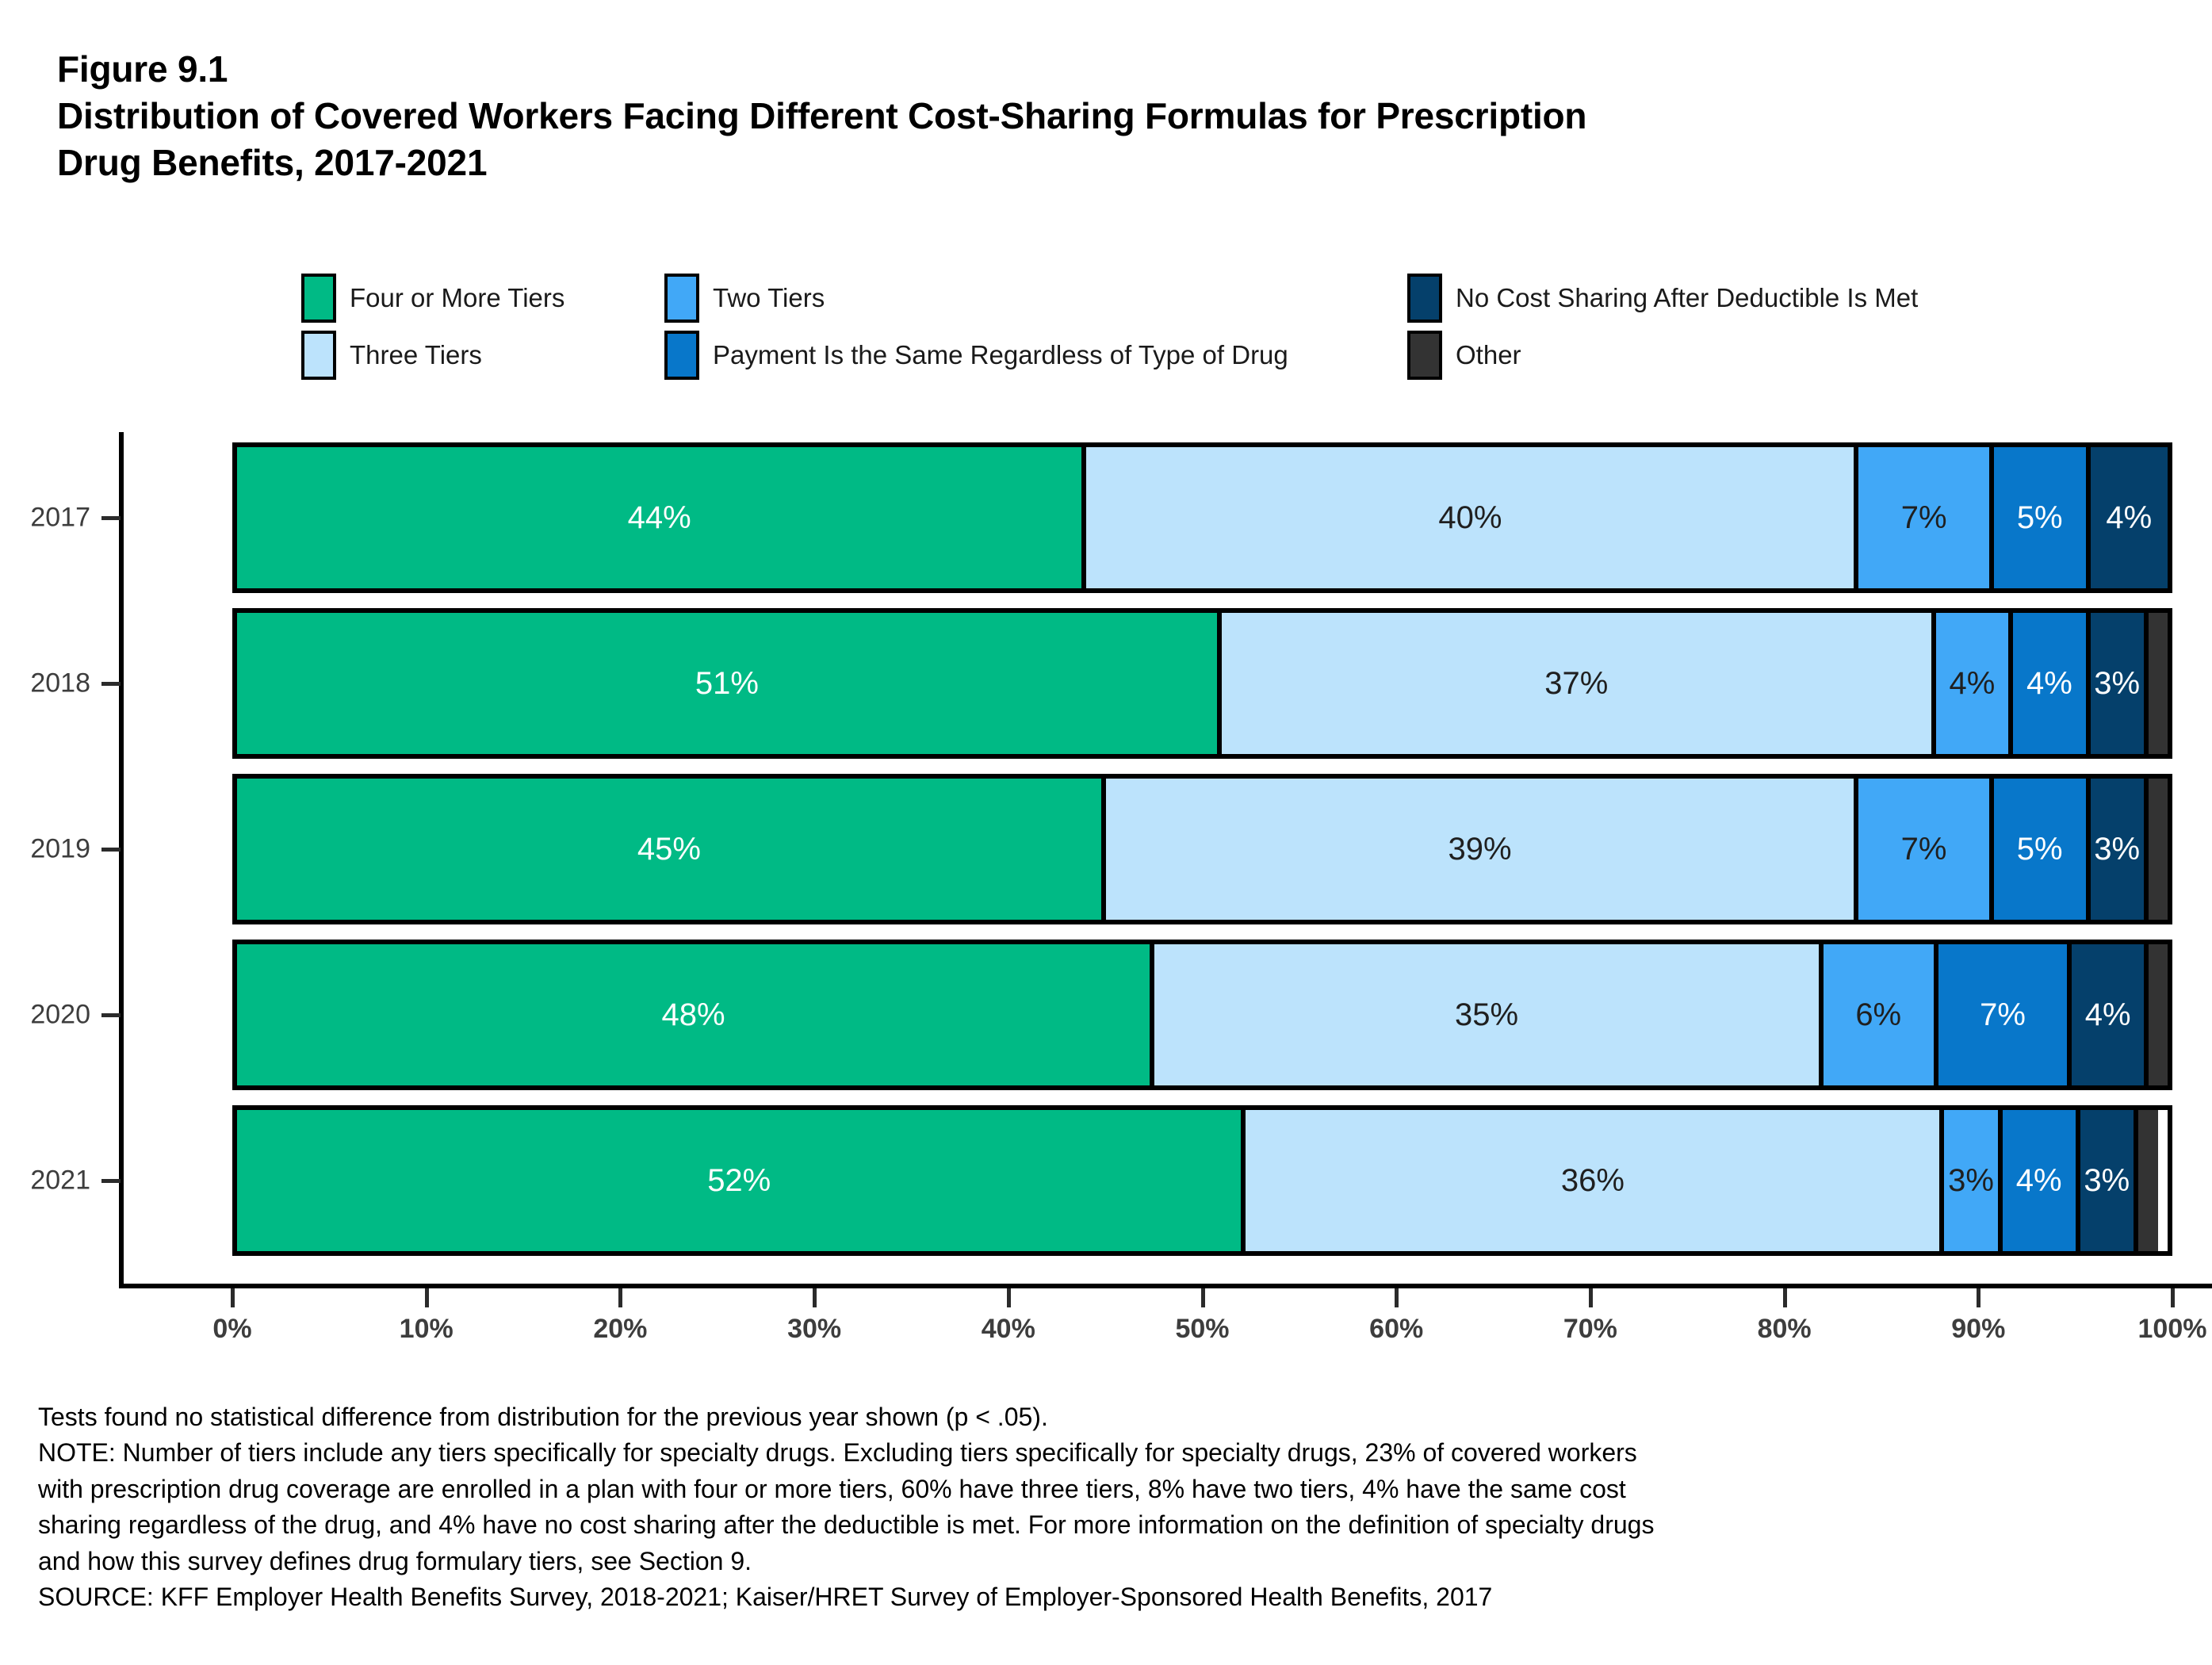  Describe the element at coordinates (2172, 1329) in the screenshot. I see `x-axis-tick-label: 100%` at that location.